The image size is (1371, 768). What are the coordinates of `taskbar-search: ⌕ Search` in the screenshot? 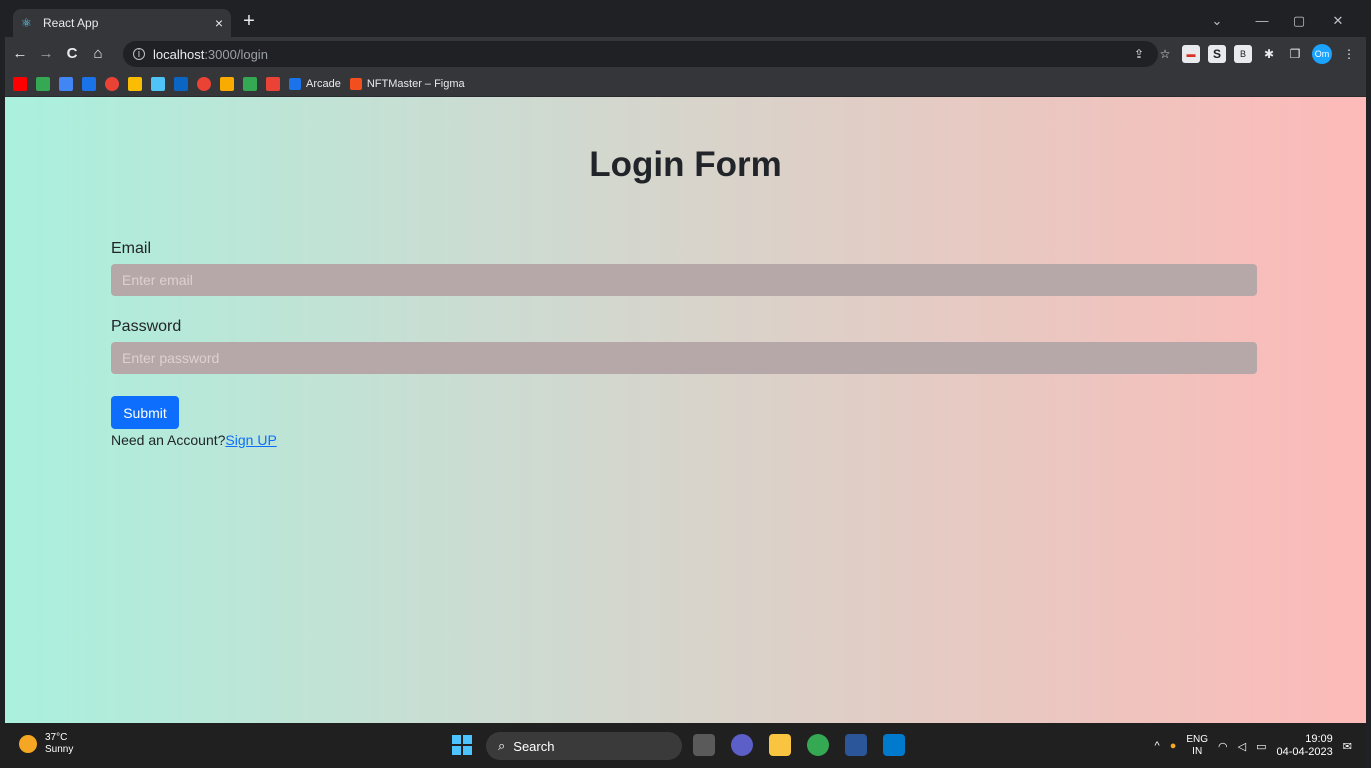 It's located at (584, 746).